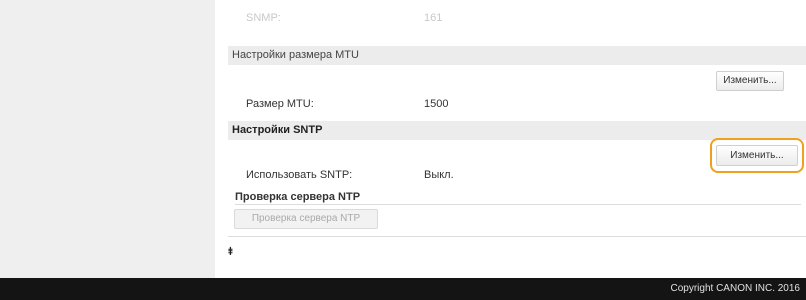  Describe the element at coordinates (263, 18) in the screenshot. I see `snmp-label: SNMP:` at that location.